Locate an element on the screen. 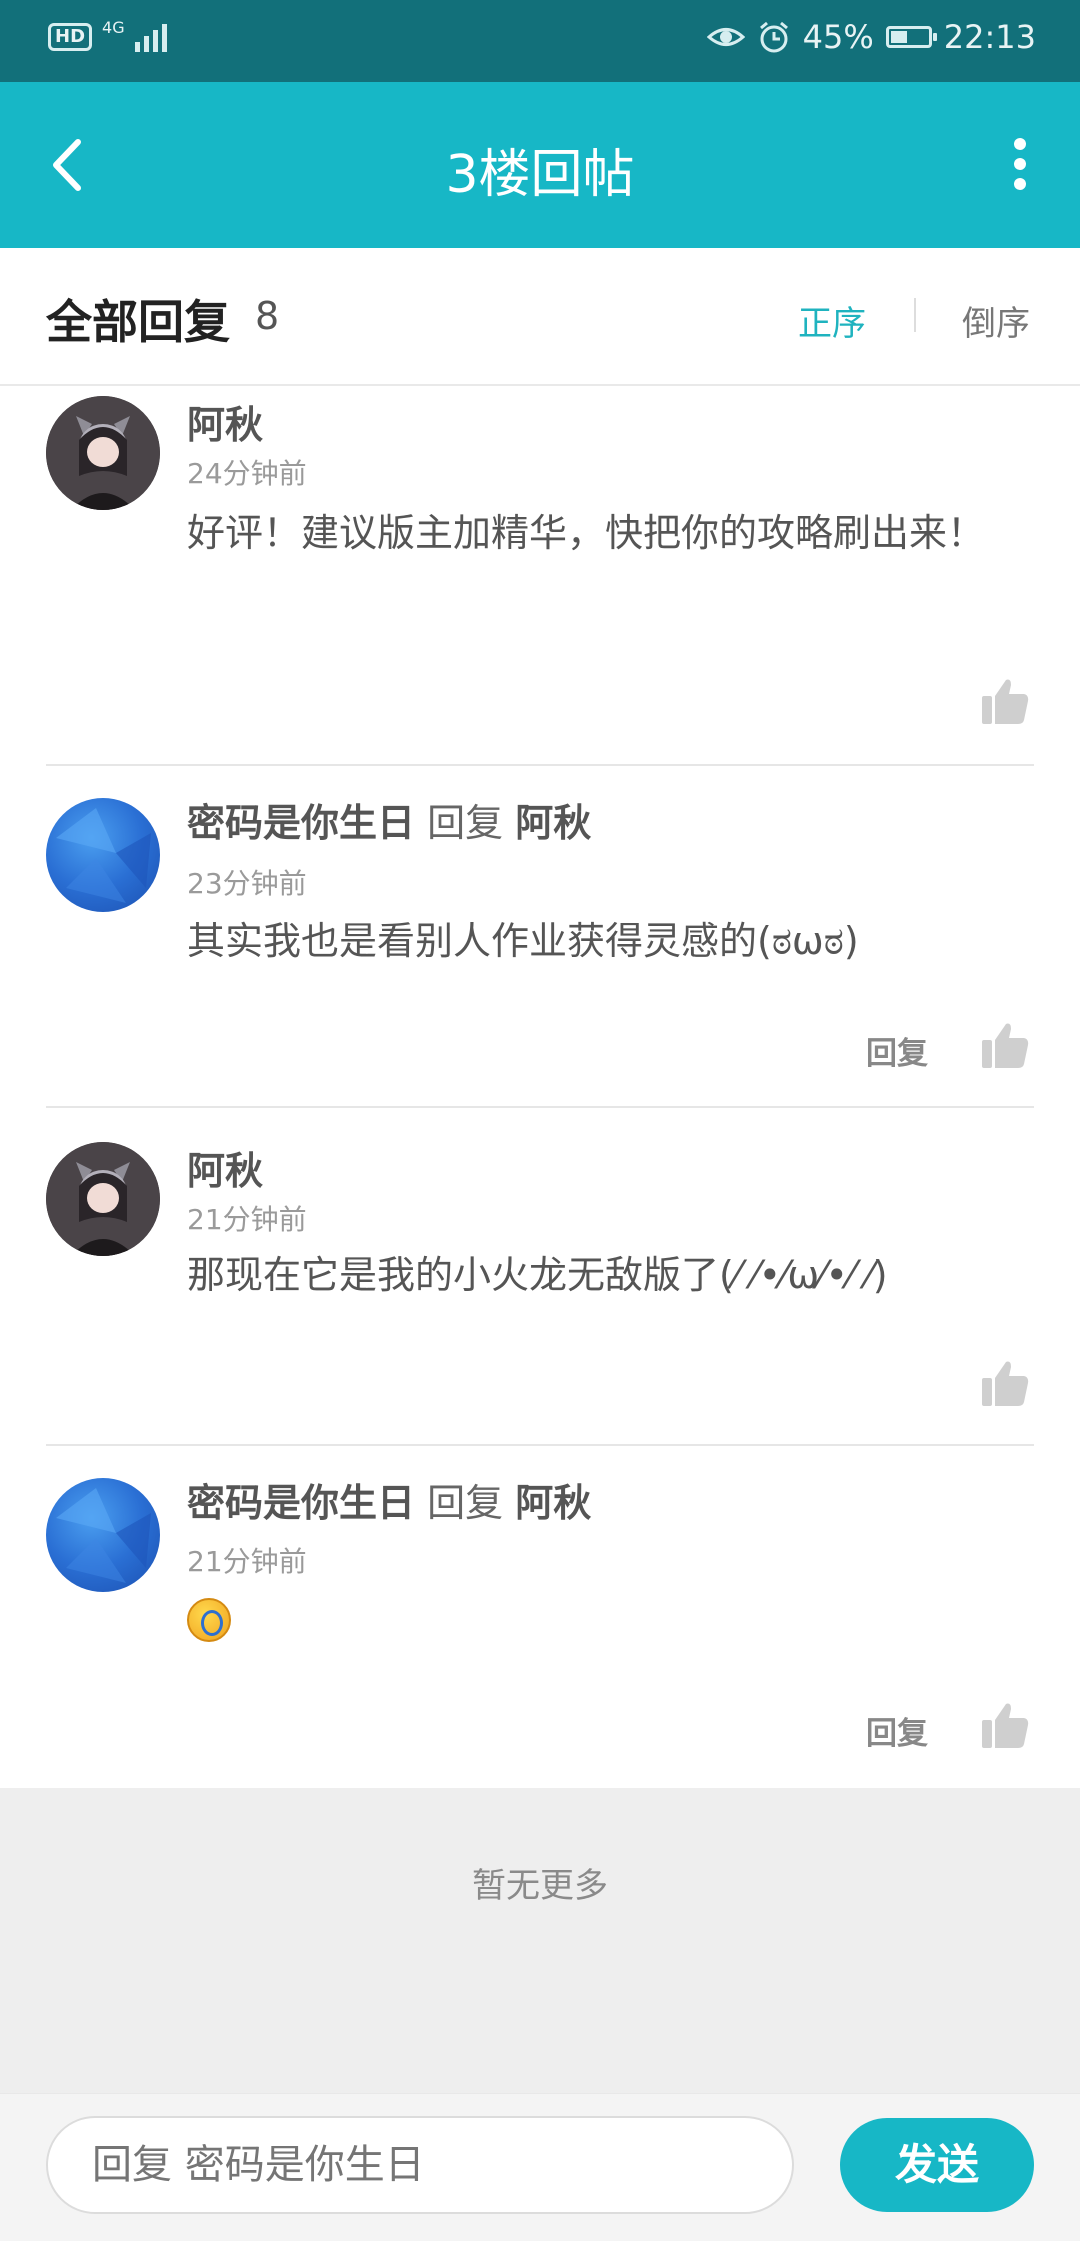 Image resolution: width=1080 pixels, height=2241 pixels. sort-divider is located at coordinates (915, 315).